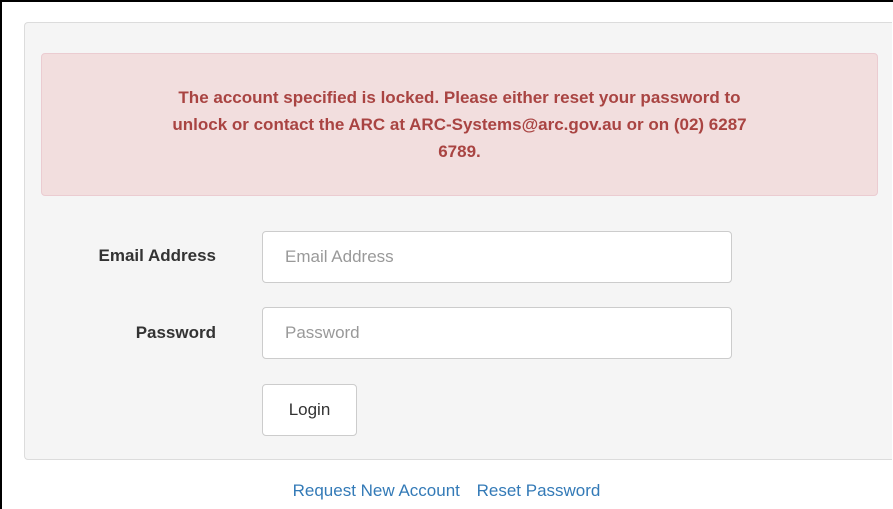  Describe the element at coordinates (459, 151) in the screenshot. I see `alert-line: 6789.` at that location.